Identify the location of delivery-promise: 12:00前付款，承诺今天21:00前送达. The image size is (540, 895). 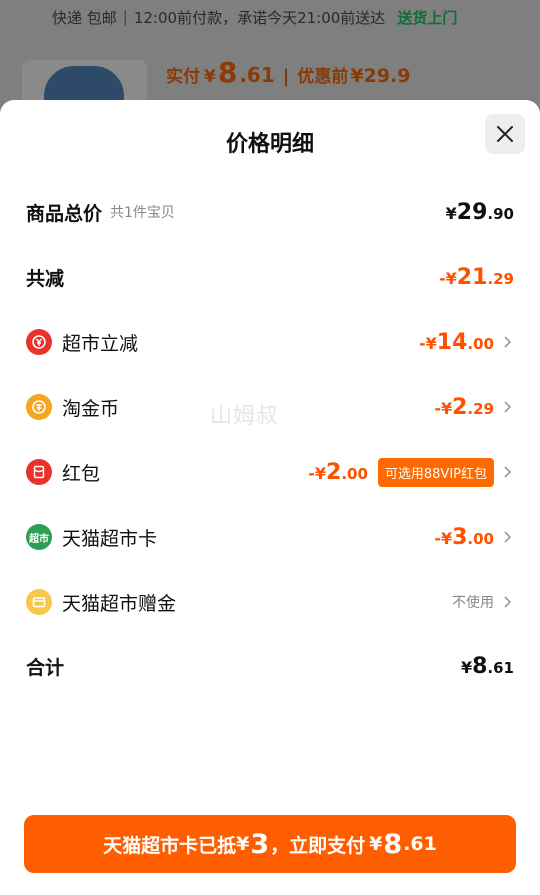
(259, 17).